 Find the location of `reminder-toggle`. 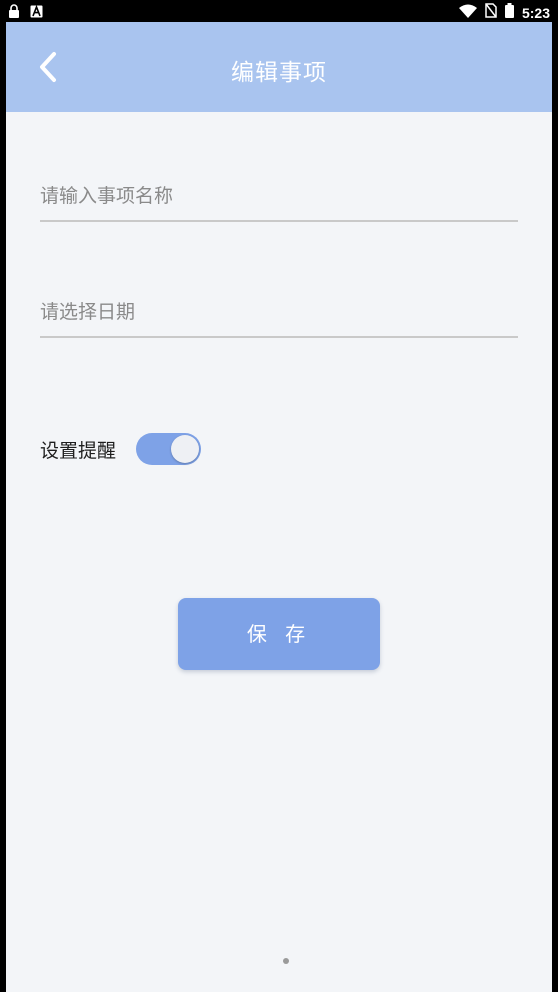

reminder-toggle is located at coordinates (169, 449).